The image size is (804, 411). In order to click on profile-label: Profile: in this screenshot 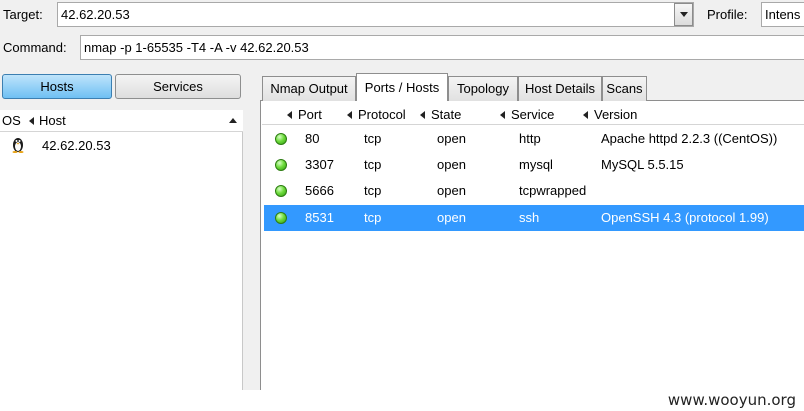, I will do `click(727, 14)`.